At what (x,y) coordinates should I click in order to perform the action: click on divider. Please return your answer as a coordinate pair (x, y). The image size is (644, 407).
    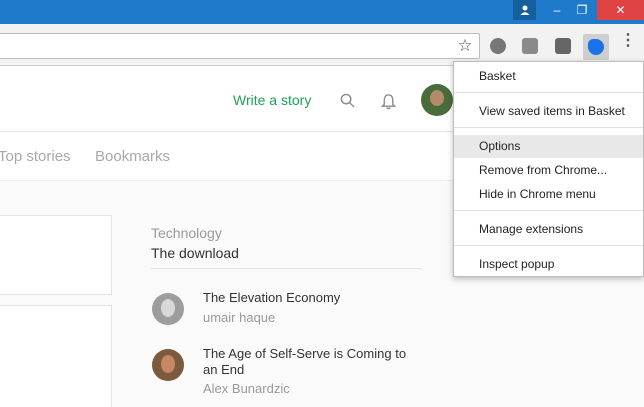
    Looking at the image, I should click on (286, 268).